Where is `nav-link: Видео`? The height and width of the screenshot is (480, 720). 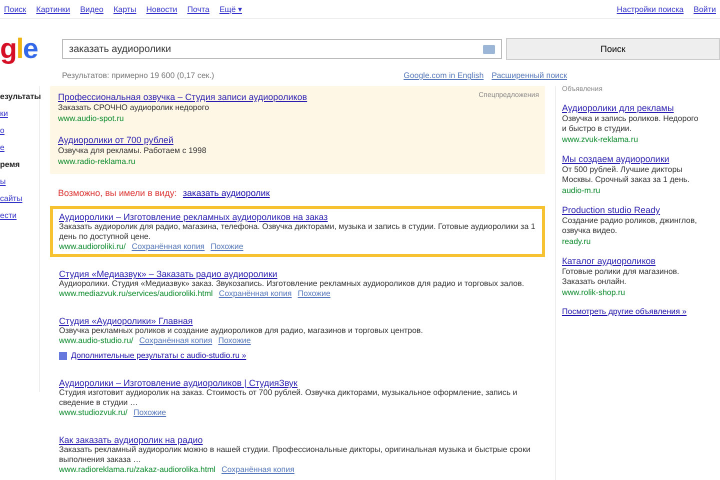 nav-link: Видео is located at coordinates (92, 9).